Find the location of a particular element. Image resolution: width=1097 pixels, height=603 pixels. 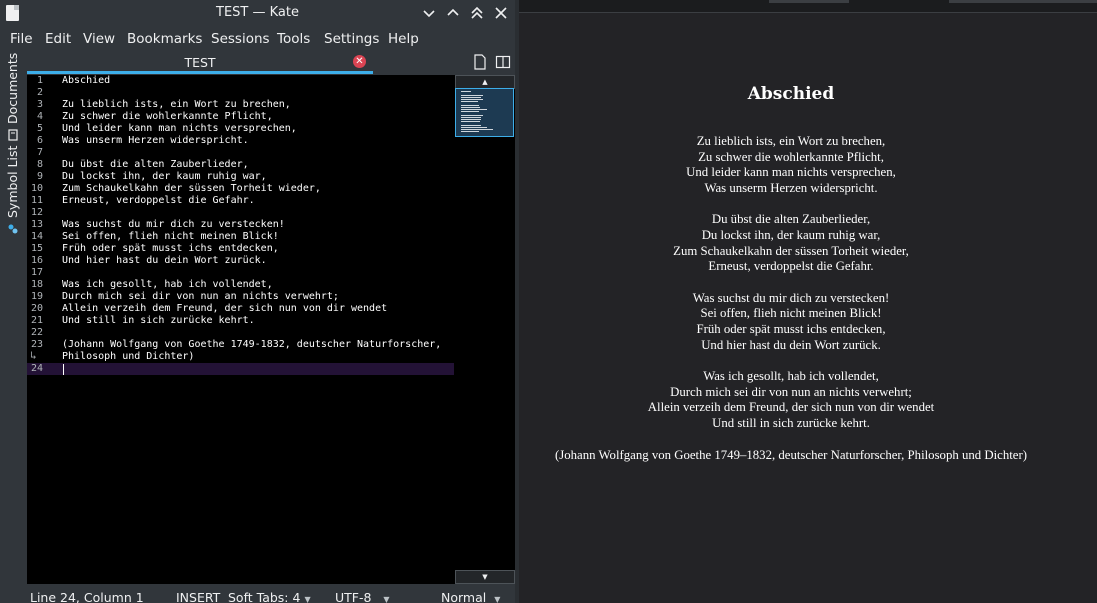

split-view-icon is located at coordinates (503, 62).